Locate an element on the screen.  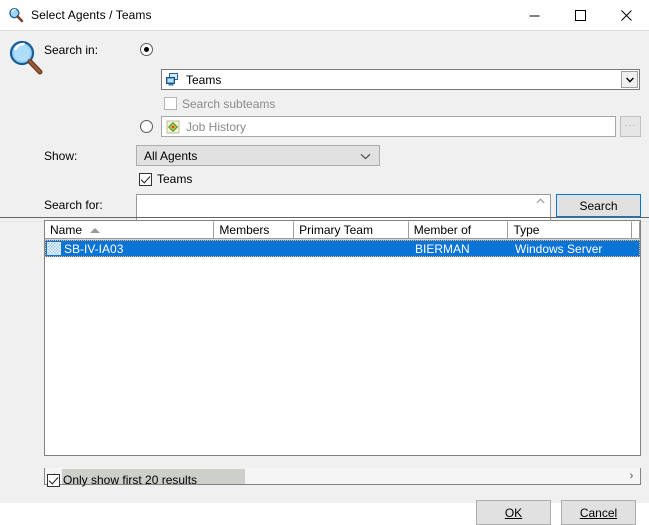
table-row: SB-IV-IA03 BIERMAN Windows Server is located at coordinates (342, 248).